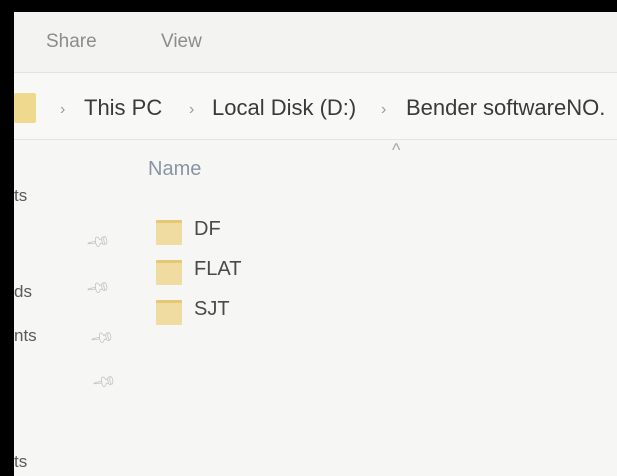  I want to click on ribbon-bar: Share View, so click(315, 42).